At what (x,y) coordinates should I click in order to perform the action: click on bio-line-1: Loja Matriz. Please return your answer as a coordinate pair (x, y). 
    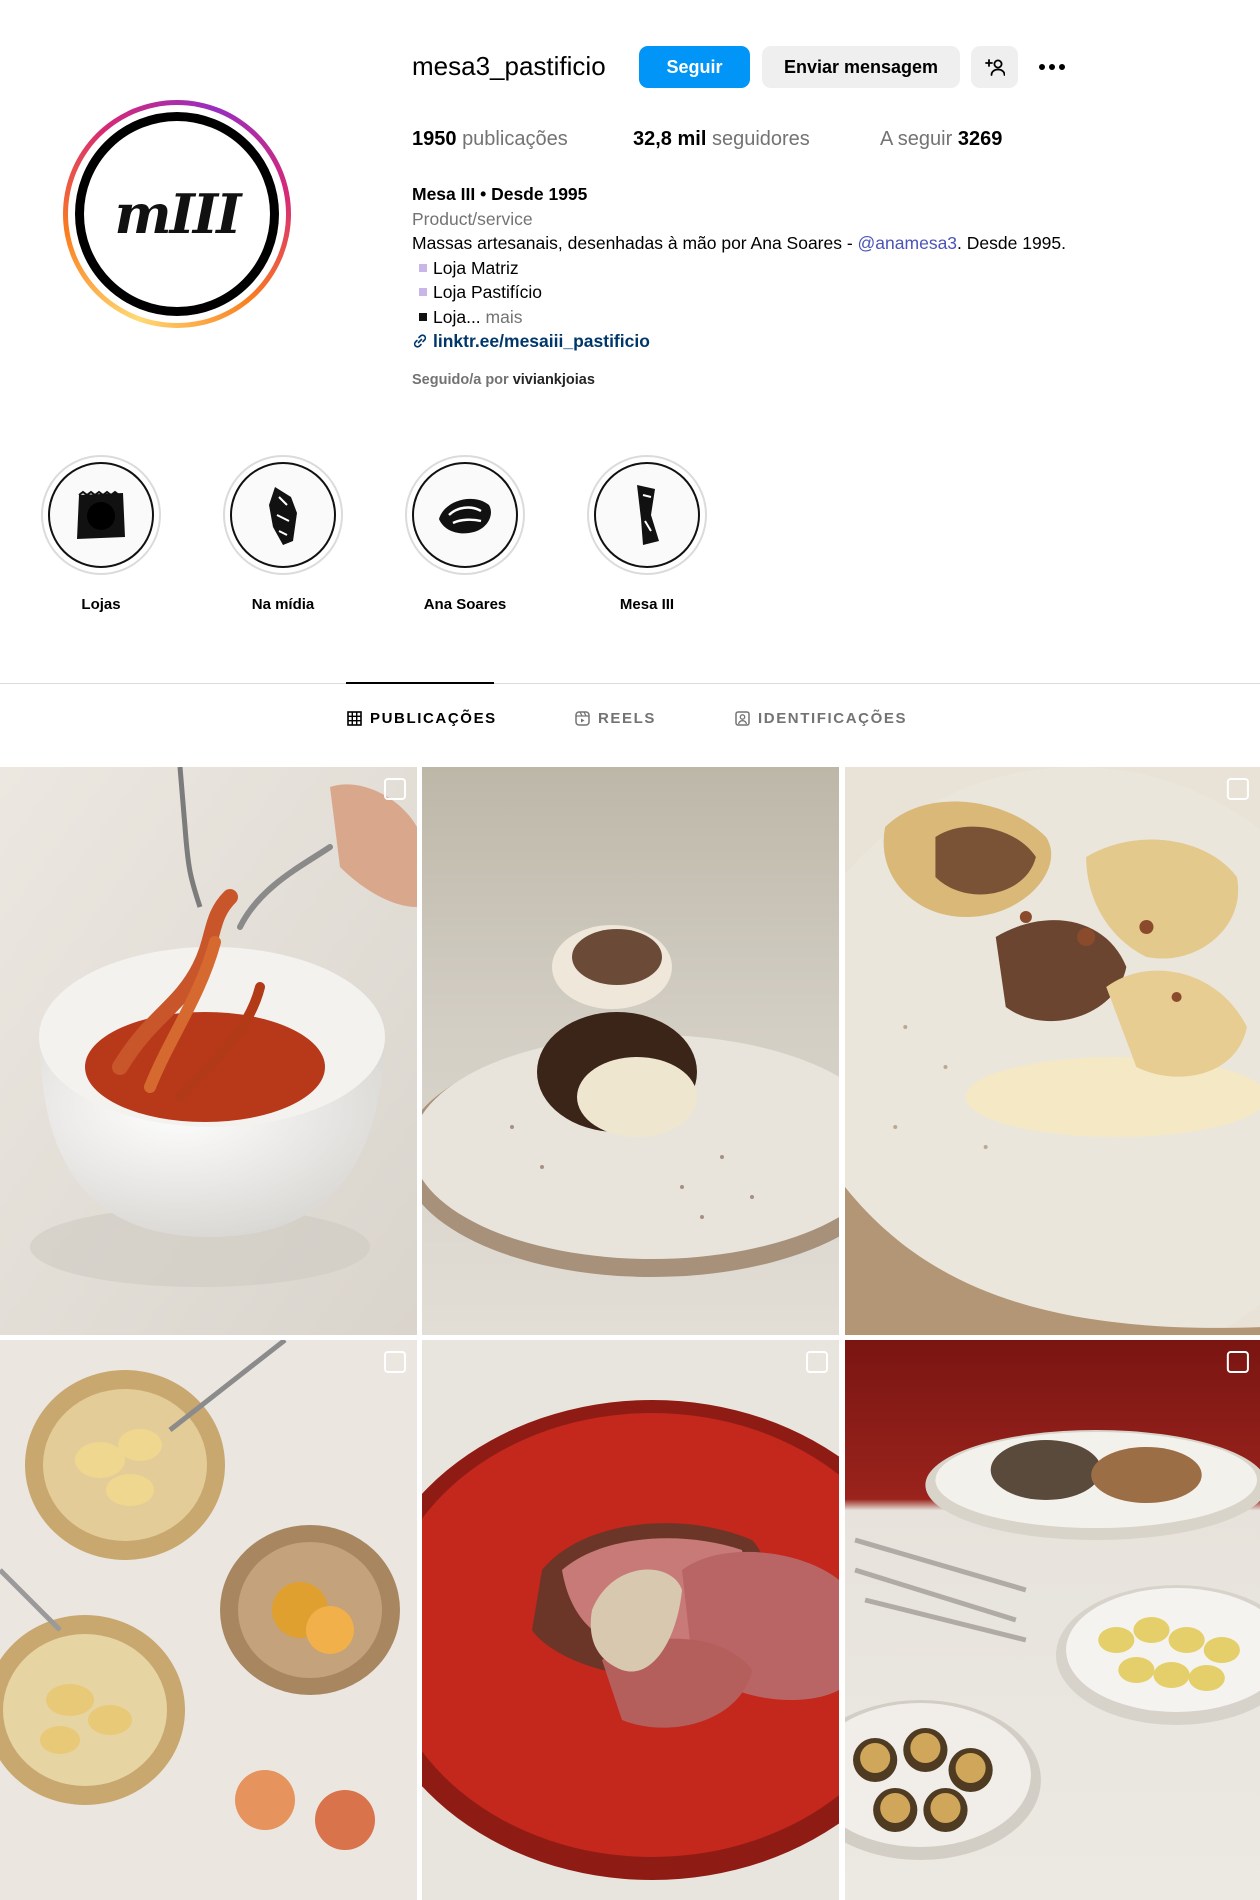
    Looking at the image, I should click on (812, 268).